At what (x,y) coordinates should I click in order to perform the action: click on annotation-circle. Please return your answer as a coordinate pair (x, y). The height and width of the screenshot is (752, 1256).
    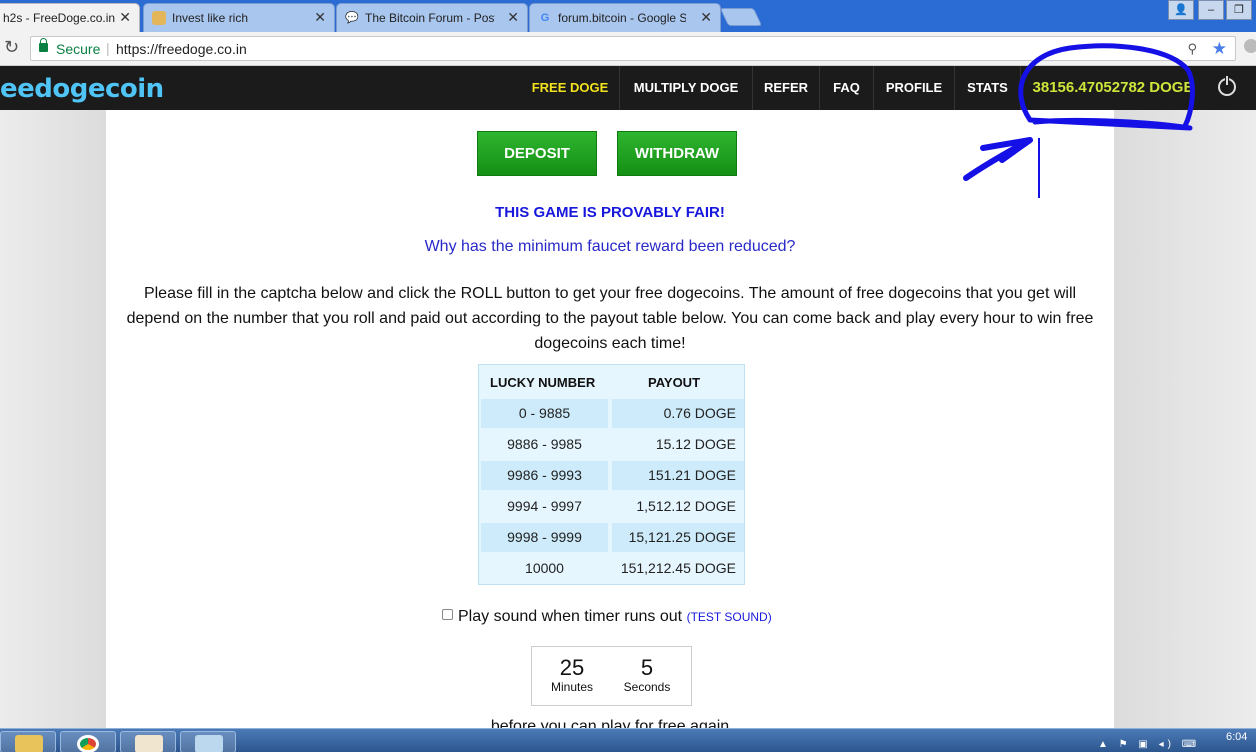
    Looking at the image, I should click on (1106, 87).